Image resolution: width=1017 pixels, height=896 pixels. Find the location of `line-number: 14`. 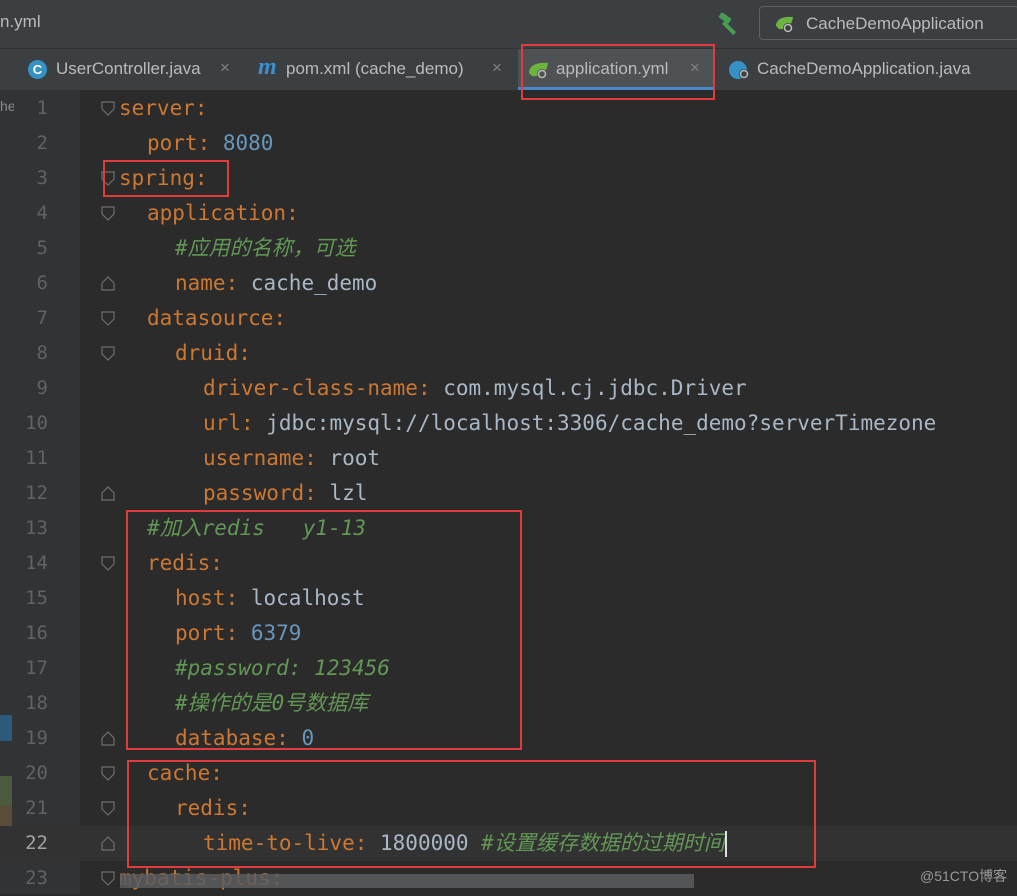

line-number: 14 is located at coordinates (36, 563).